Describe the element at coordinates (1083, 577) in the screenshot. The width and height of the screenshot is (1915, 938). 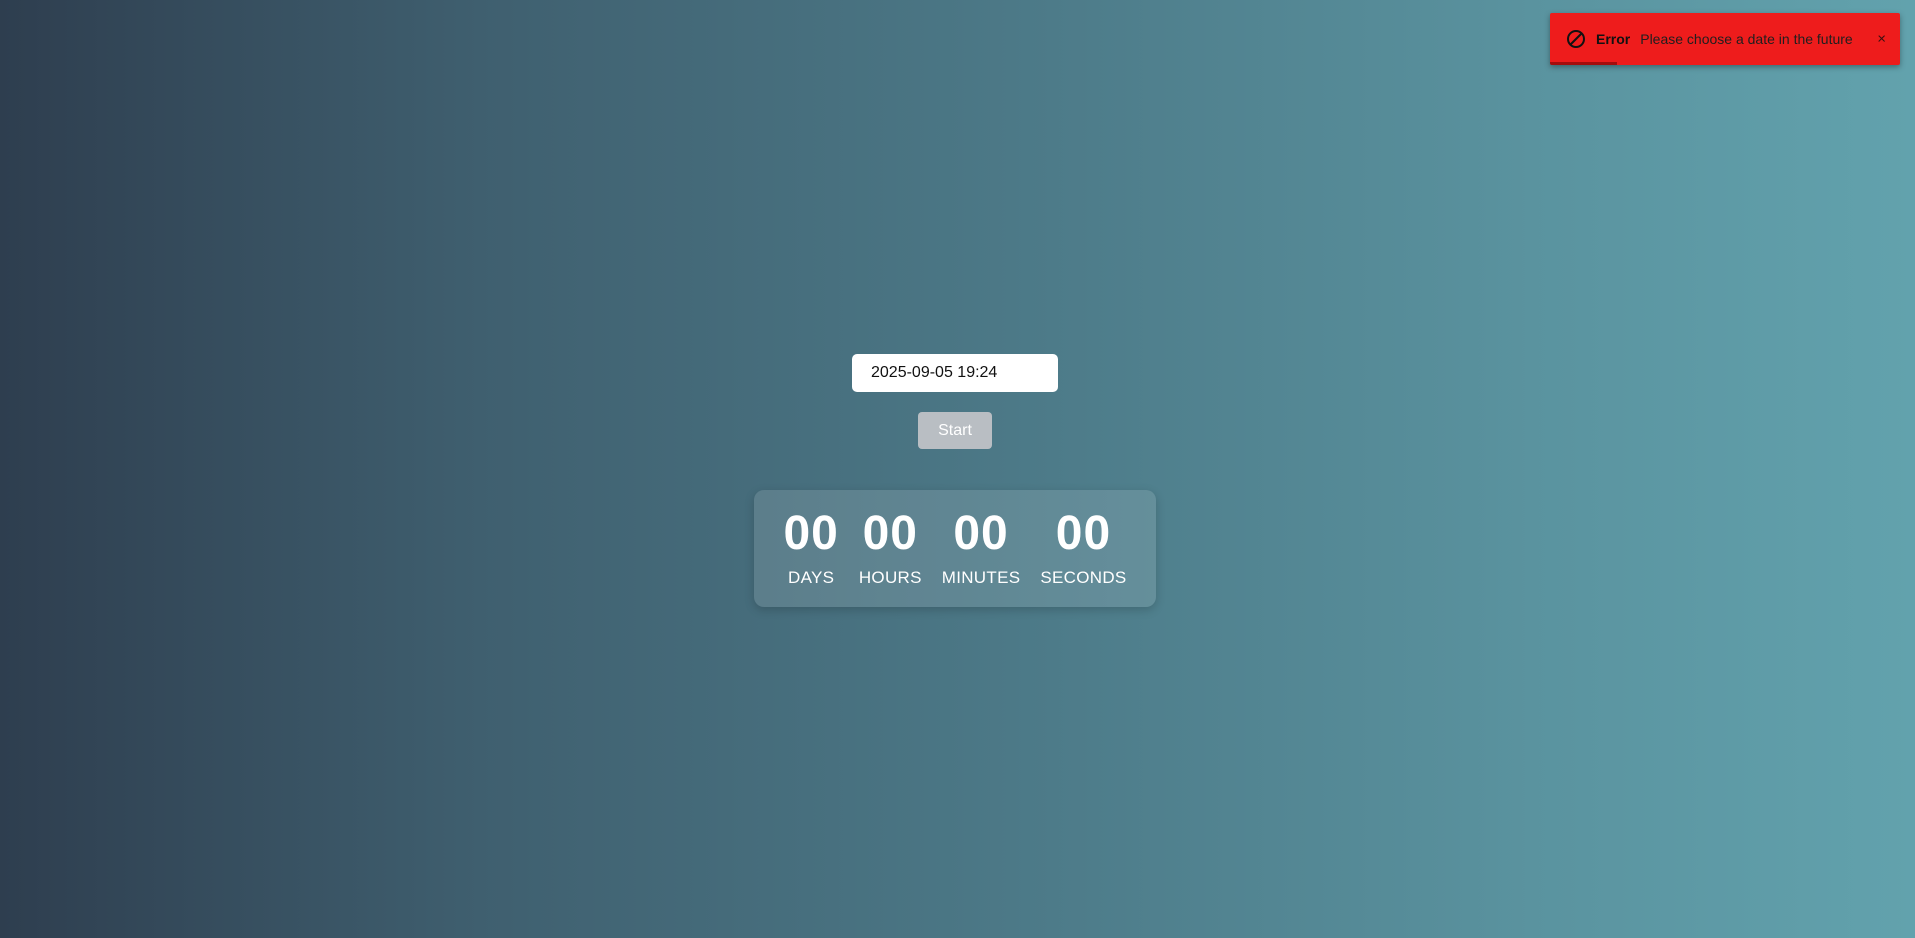
I see `seconds-label: SECONDS` at that location.